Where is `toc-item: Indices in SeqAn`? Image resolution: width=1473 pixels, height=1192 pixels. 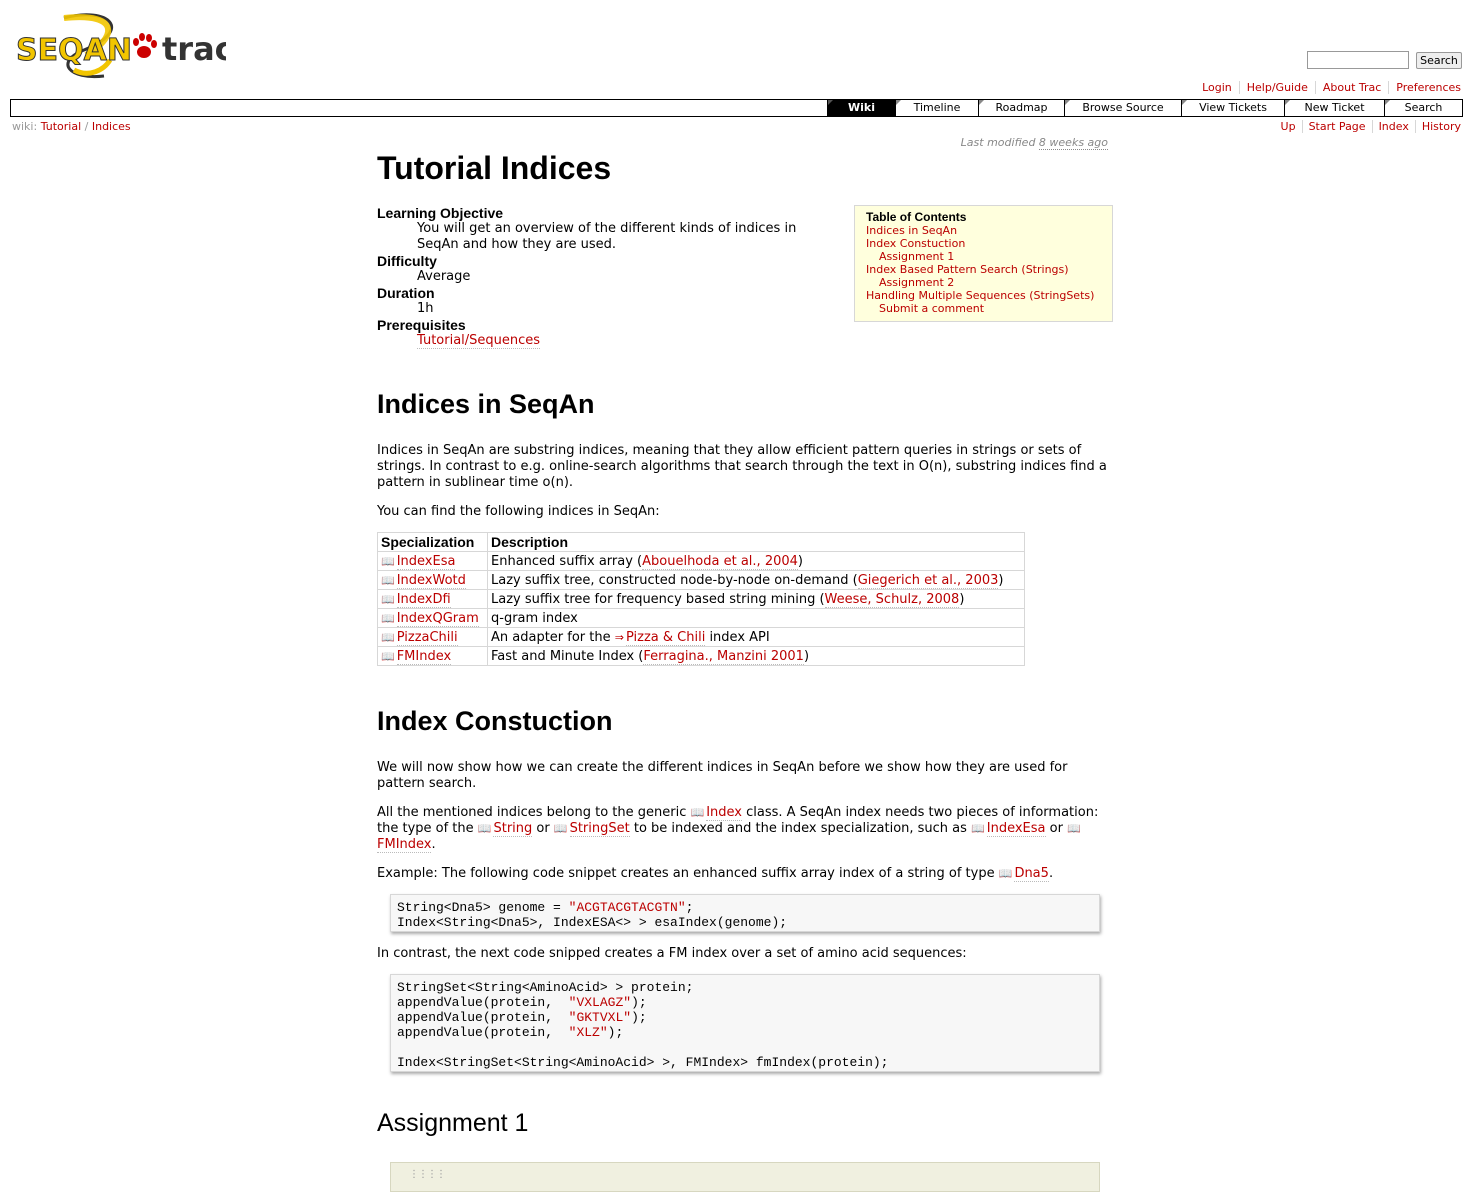 toc-item: Indices in SeqAn is located at coordinates (983, 230).